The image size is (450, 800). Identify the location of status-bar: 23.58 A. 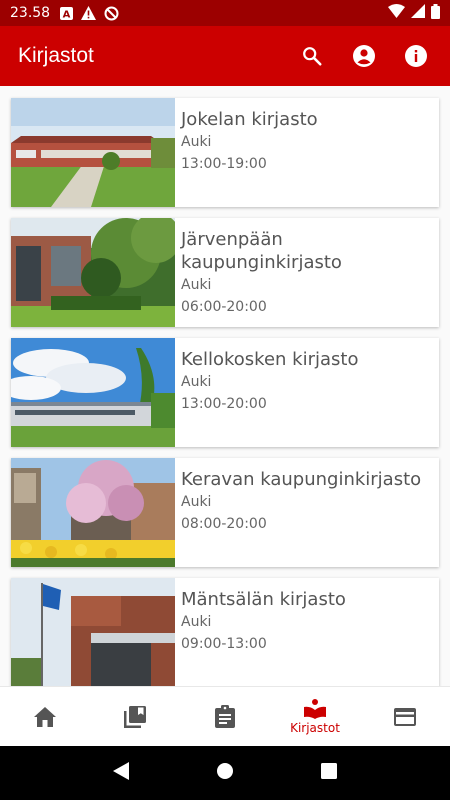
(225, 13).